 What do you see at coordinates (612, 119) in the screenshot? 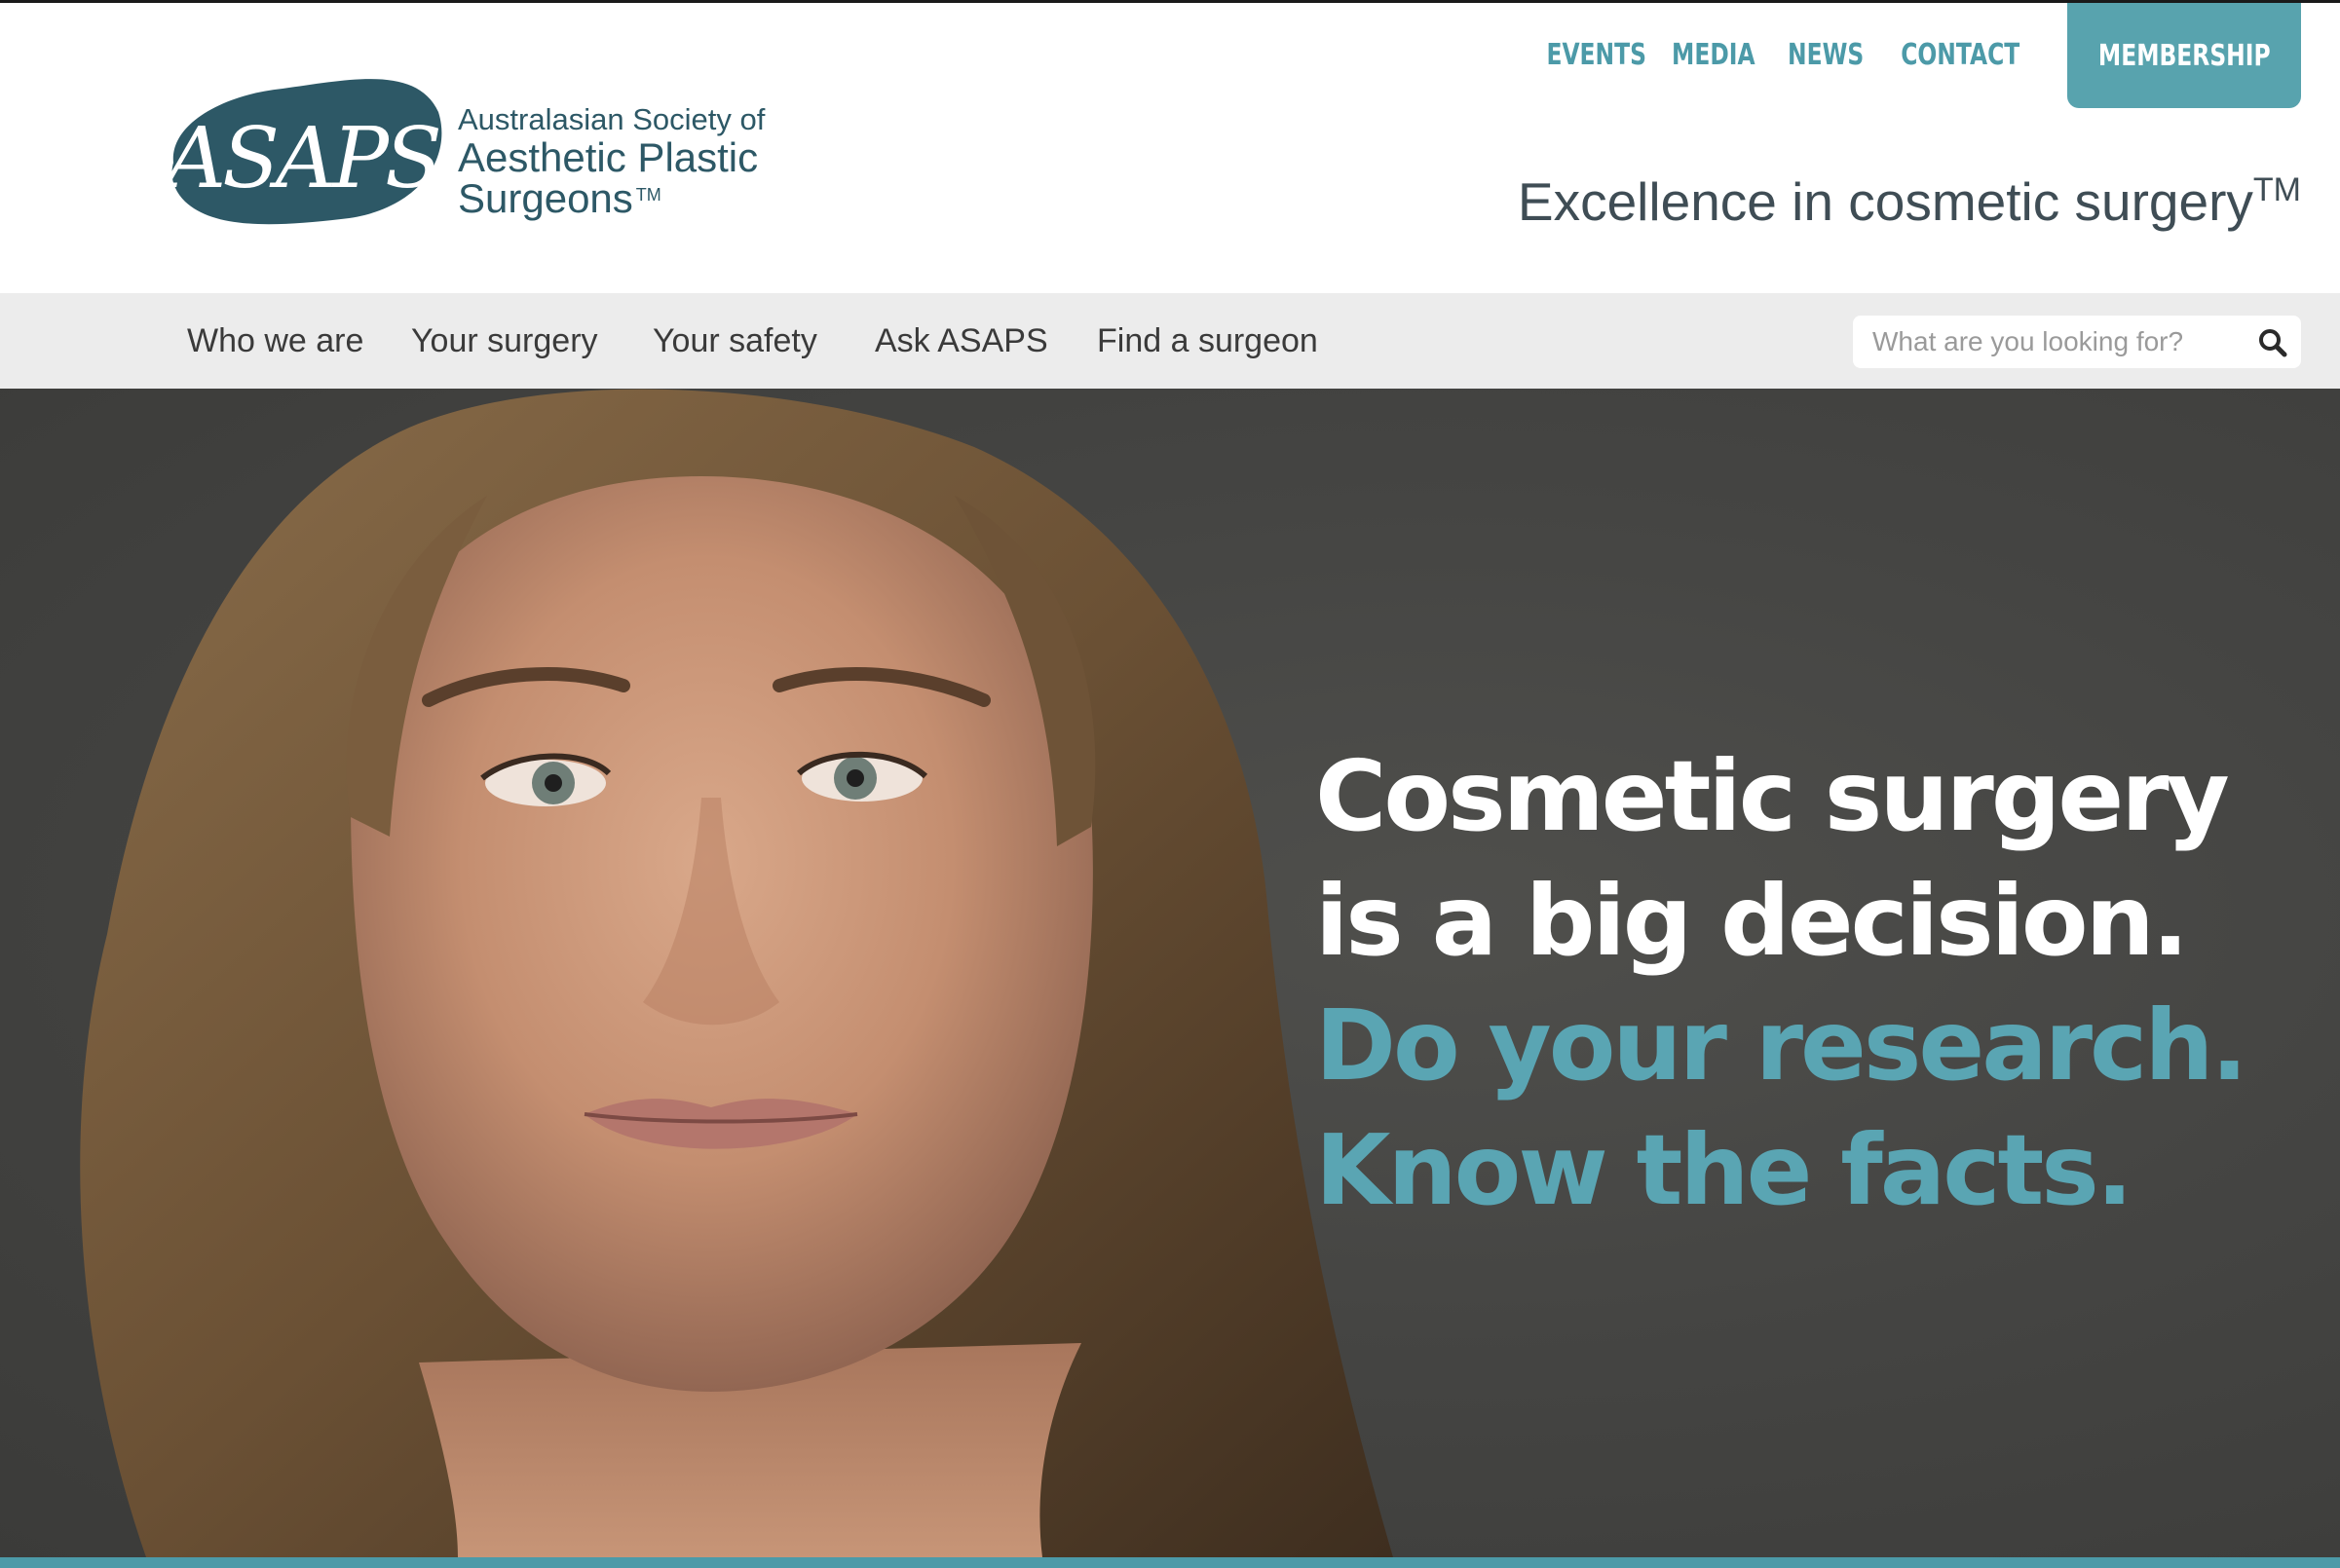
I see `org-name-line1: Australasian Society of` at bounding box center [612, 119].